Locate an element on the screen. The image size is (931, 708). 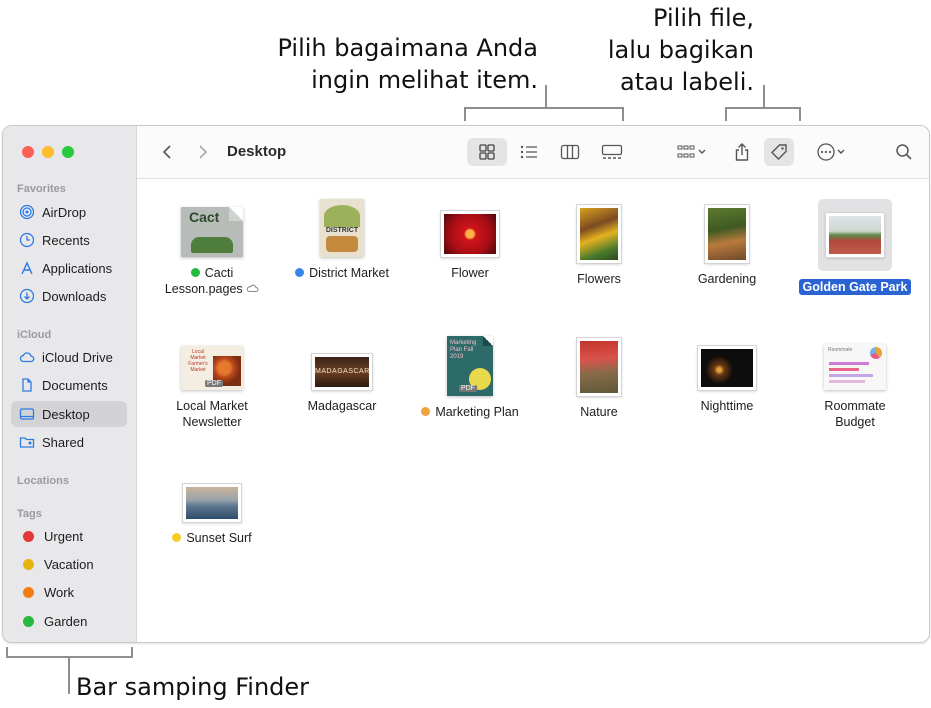
sidebar-item-applications: Applications is located at coordinates (69, 268).